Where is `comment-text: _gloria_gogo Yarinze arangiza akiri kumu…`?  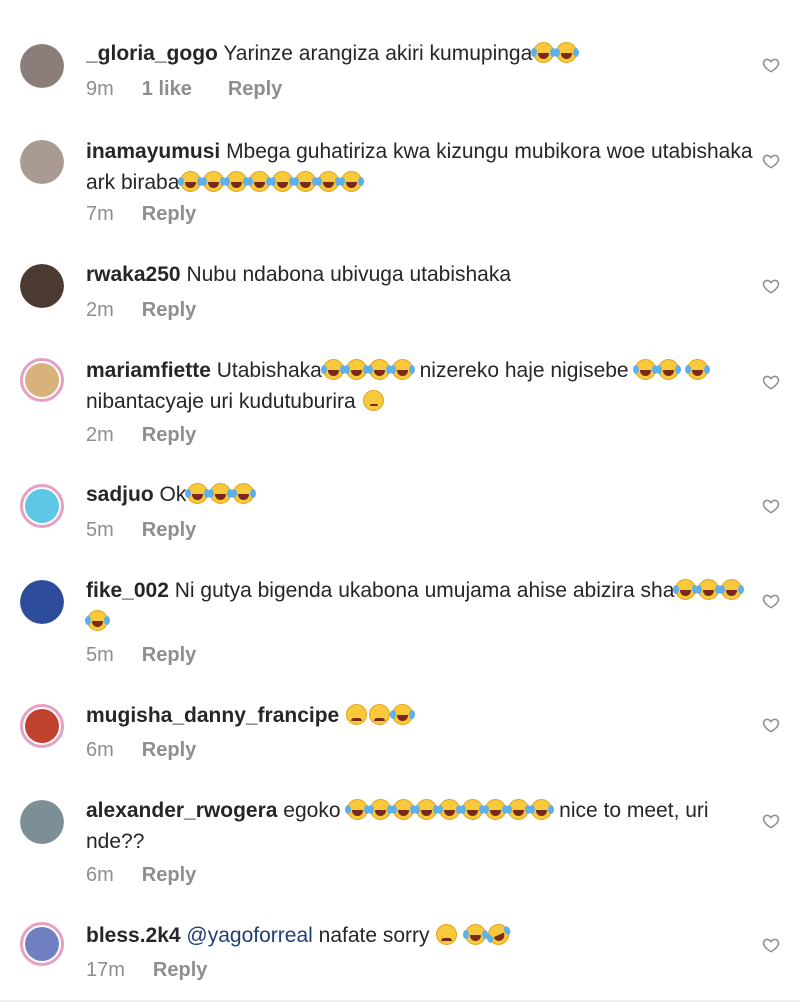 comment-text: _gloria_gogo Yarinze arangiza akiri kumu… is located at coordinates (421, 53).